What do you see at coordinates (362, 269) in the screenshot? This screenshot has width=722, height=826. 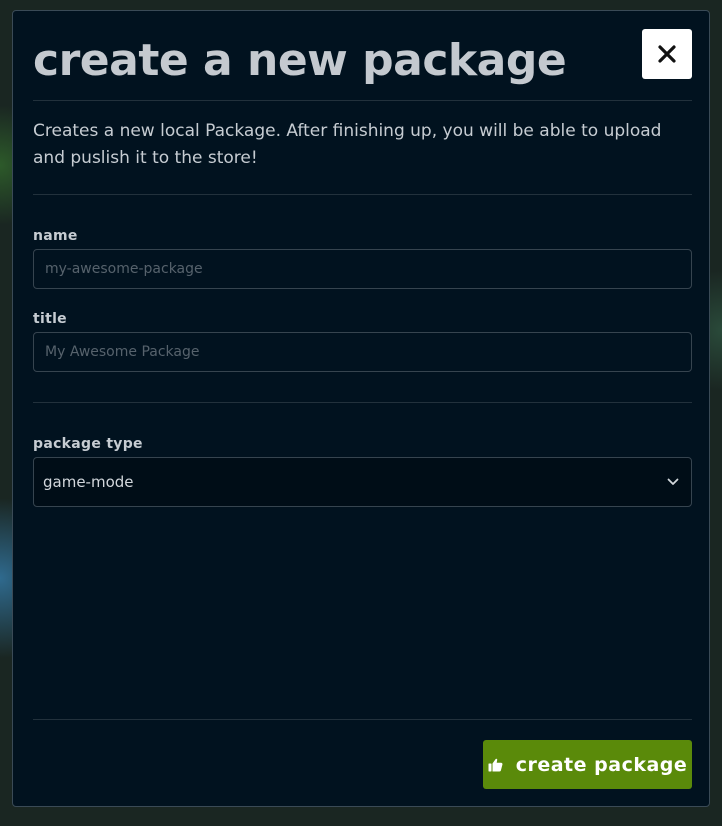 I see `name-input` at bounding box center [362, 269].